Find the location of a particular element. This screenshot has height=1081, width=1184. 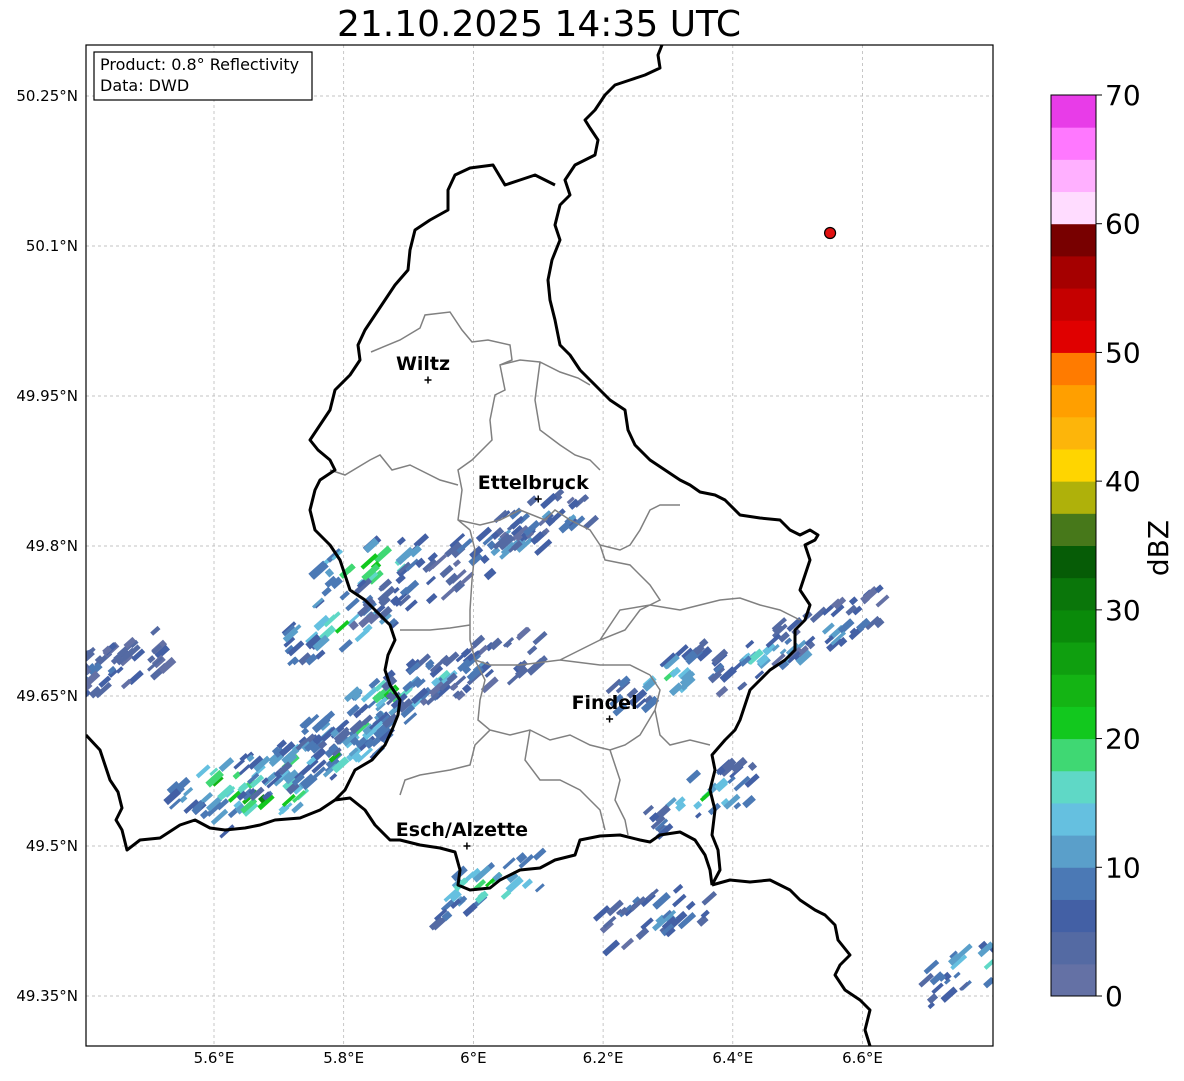

colorbar-tick-label: 70 is located at coordinates (1123, 95).